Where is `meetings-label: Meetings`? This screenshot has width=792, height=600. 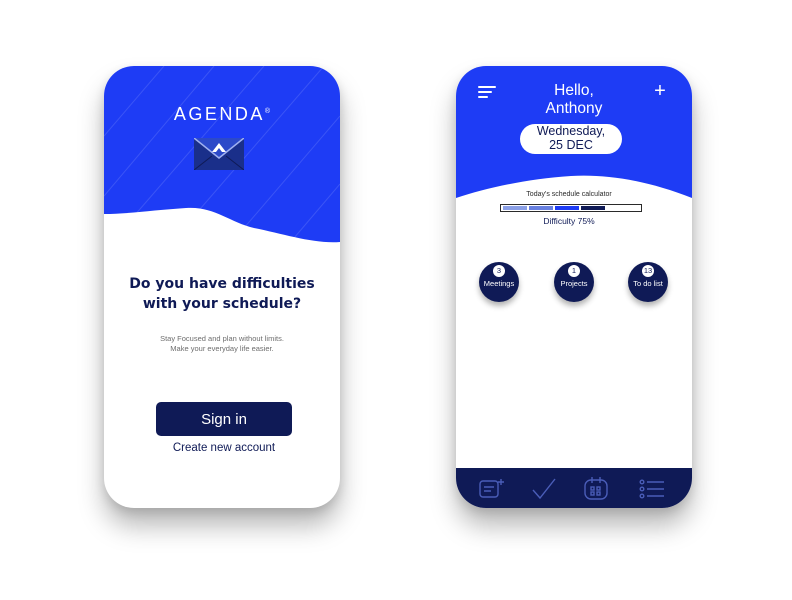 meetings-label: Meetings is located at coordinates (499, 283).